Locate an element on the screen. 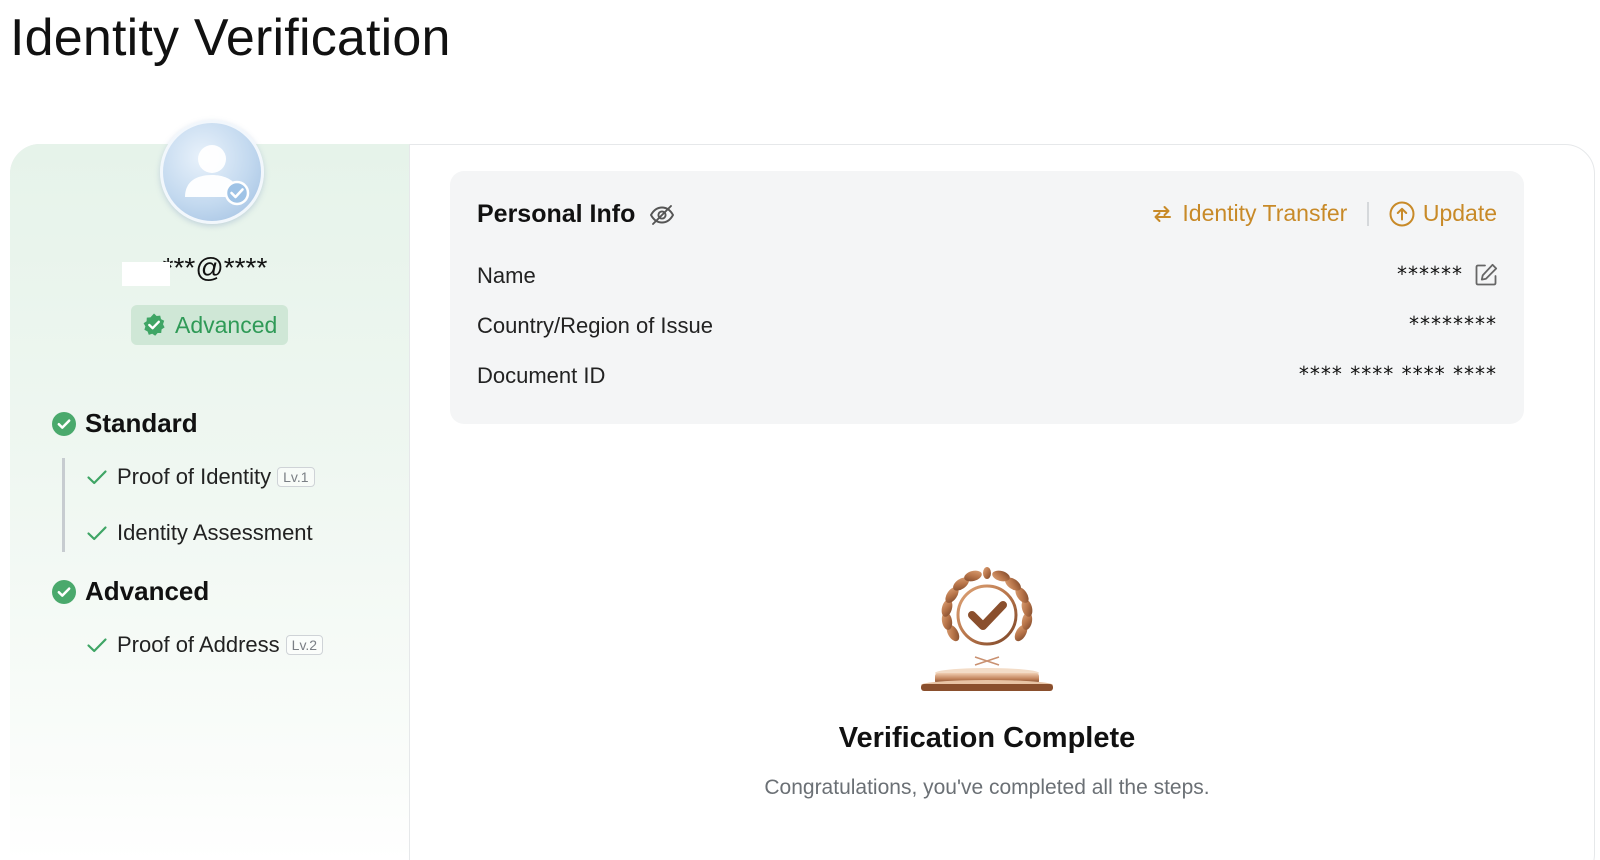  completion-title: Verification Complete is located at coordinates (987, 738).